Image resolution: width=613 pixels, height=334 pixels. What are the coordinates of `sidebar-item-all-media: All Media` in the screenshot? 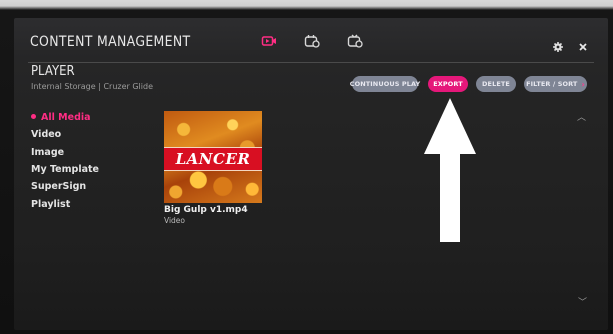 It's located at (61, 117).